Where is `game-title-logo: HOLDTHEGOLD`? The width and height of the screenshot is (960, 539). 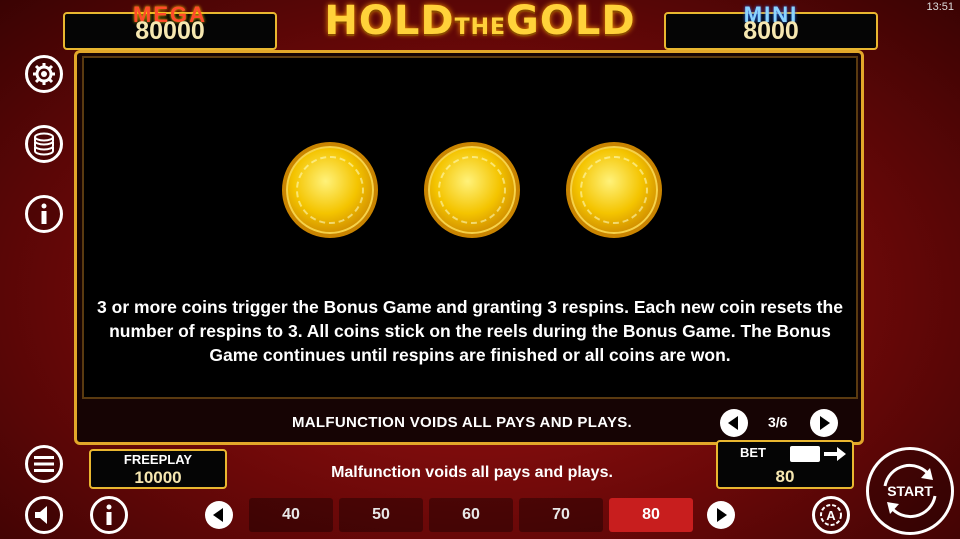
game-title-logo: HOLDTHEGOLD is located at coordinates (480, 25).